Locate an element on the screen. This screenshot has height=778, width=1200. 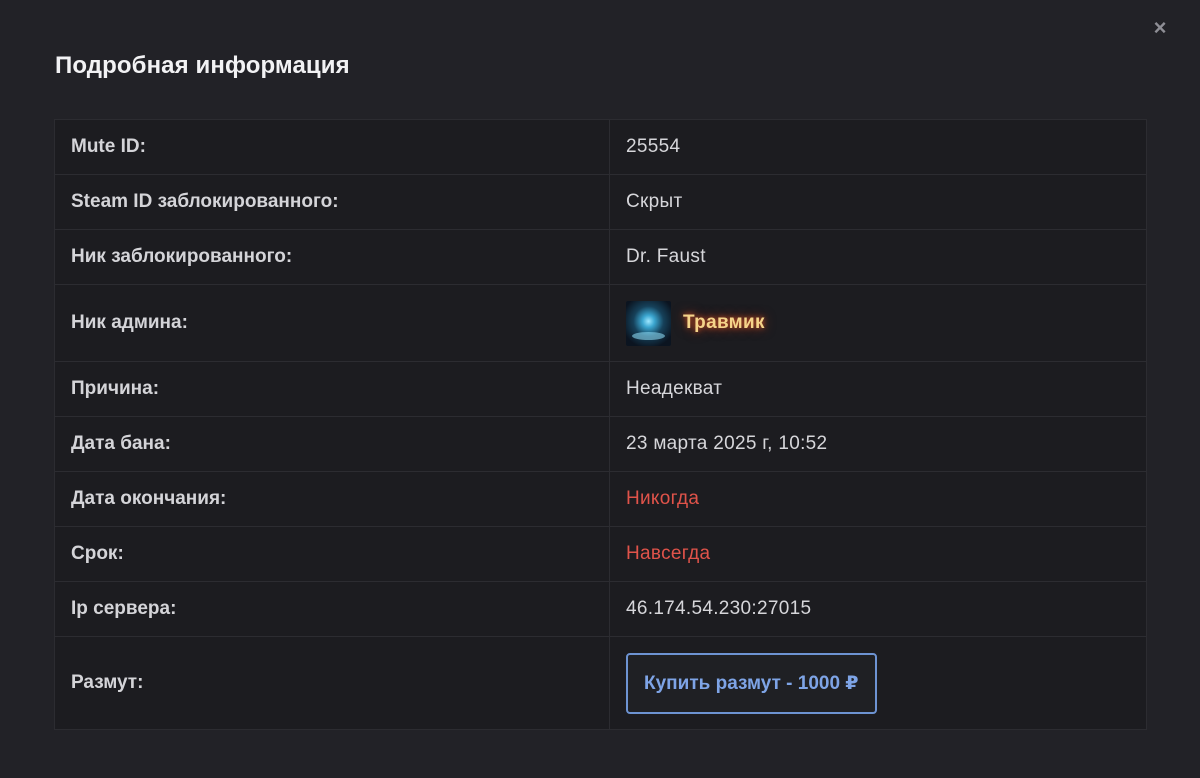
table-row: Размут: Купить размут - 1000 ₽ is located at coordinates (600, 683).